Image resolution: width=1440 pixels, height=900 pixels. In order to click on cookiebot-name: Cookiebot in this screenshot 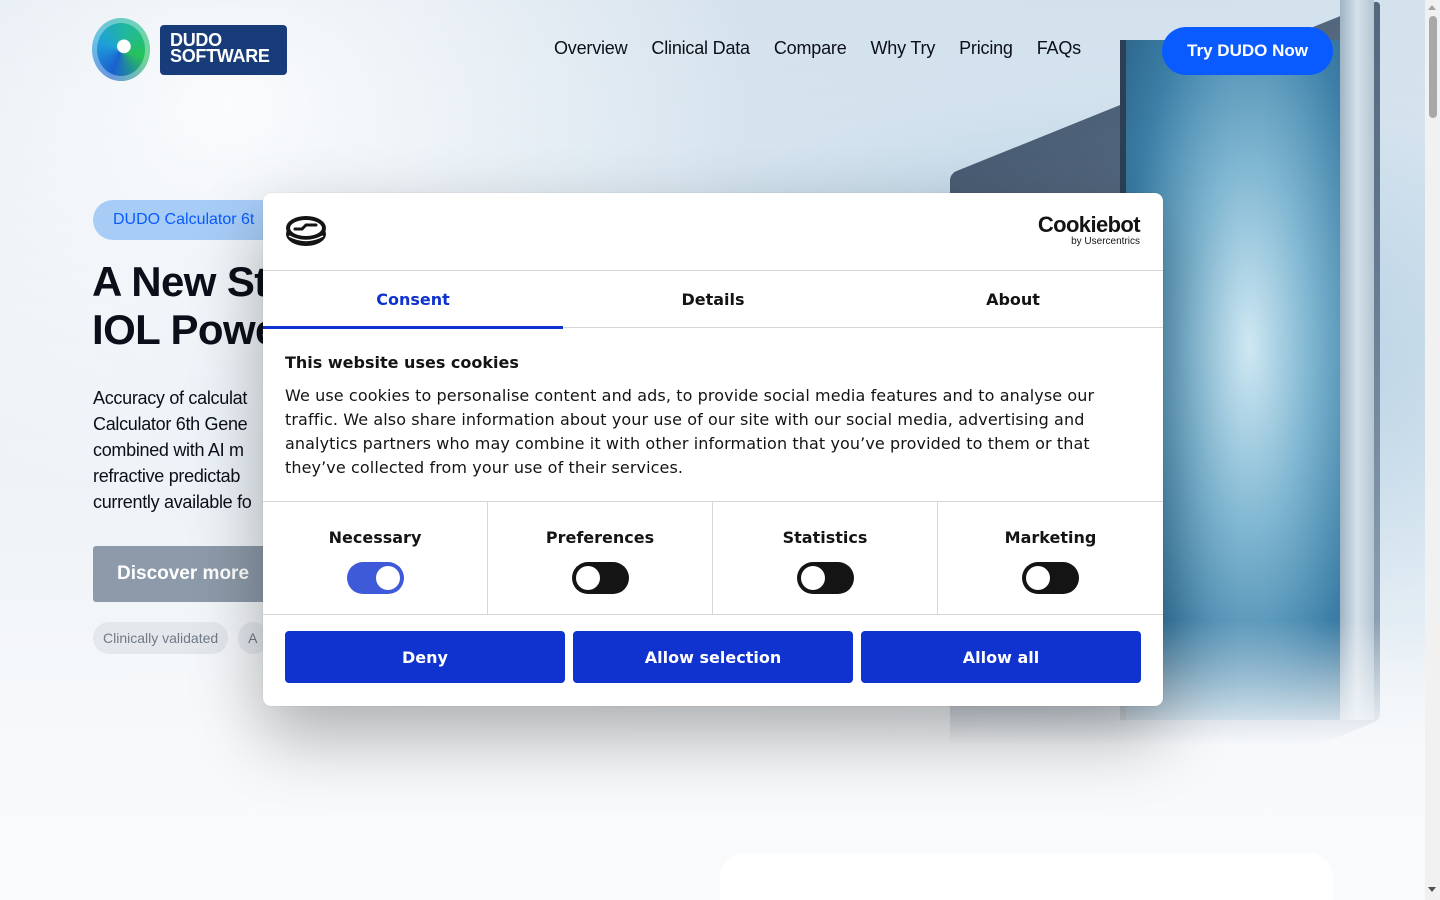, I will do `click(1089, 224)`.